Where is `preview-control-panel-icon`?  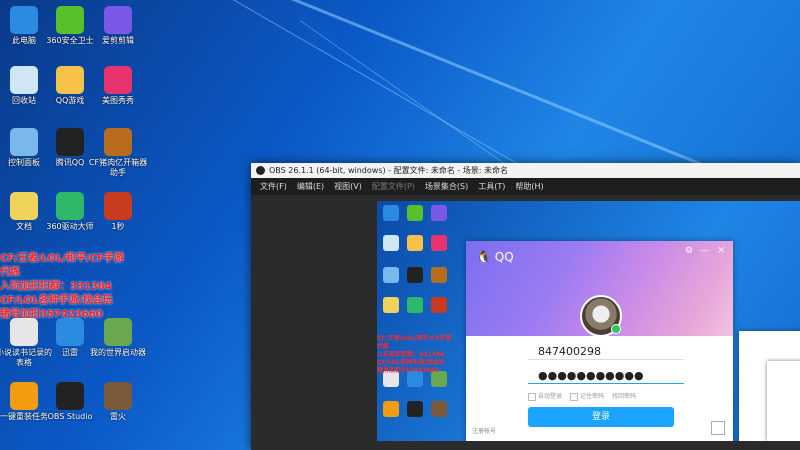
preview-control-panel-icon is located at coordinates (391, 275).